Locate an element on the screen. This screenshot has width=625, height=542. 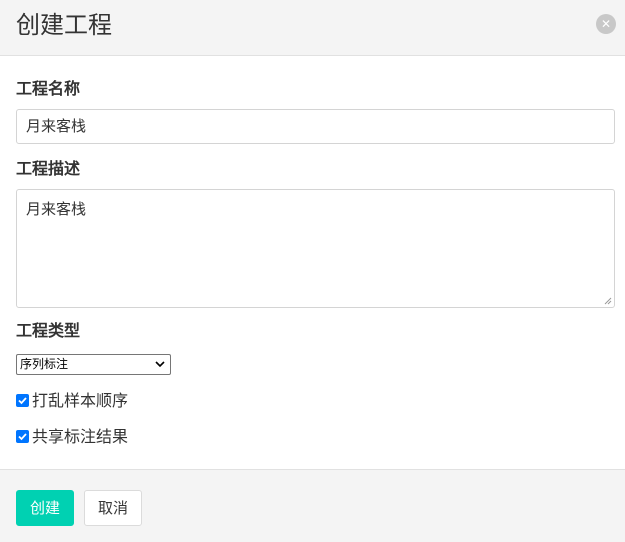
shuffle-samples-checkbox is located at coordinates (22, 400).